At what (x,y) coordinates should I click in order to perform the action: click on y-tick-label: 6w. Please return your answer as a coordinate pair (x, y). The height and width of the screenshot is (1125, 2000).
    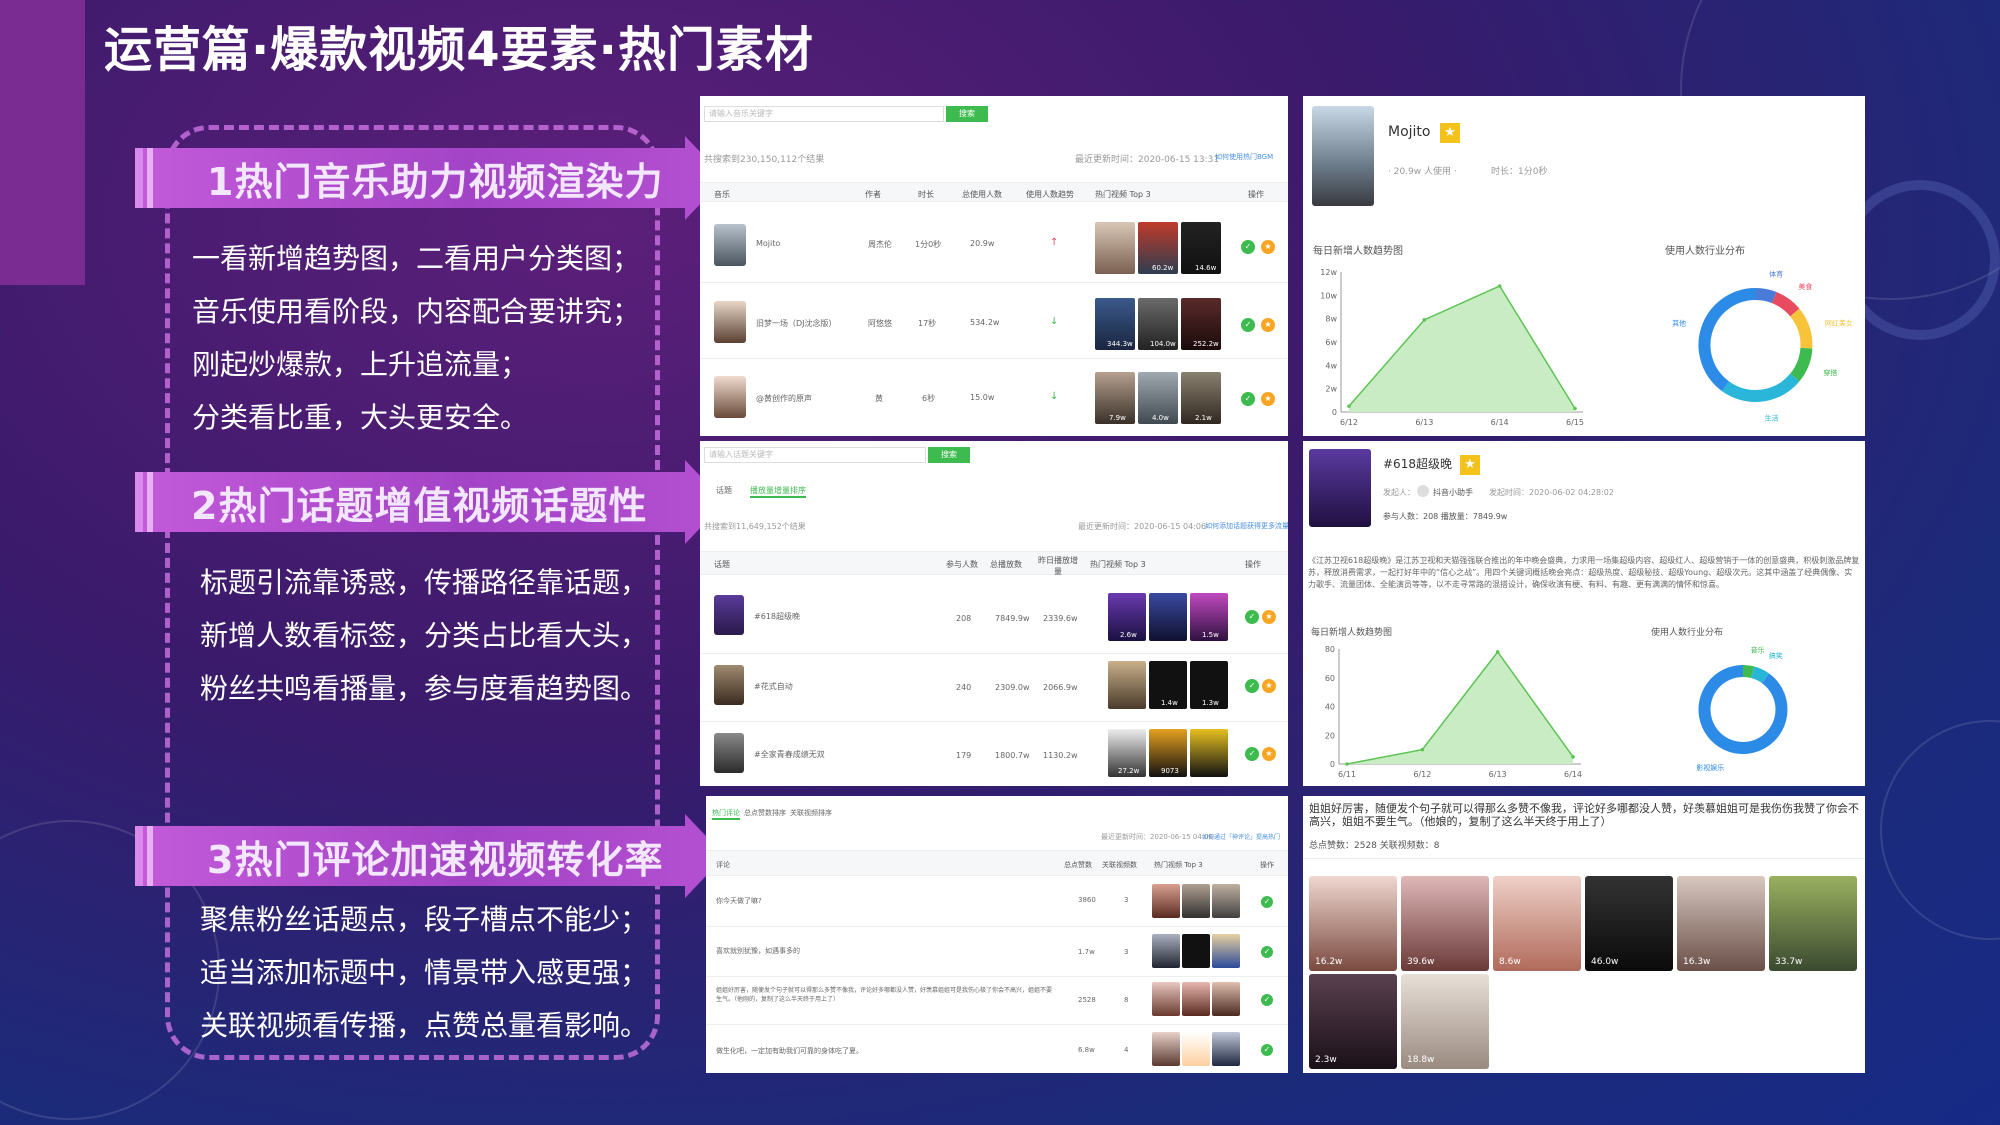
    Looking at the image, I should click on (1331, 342).